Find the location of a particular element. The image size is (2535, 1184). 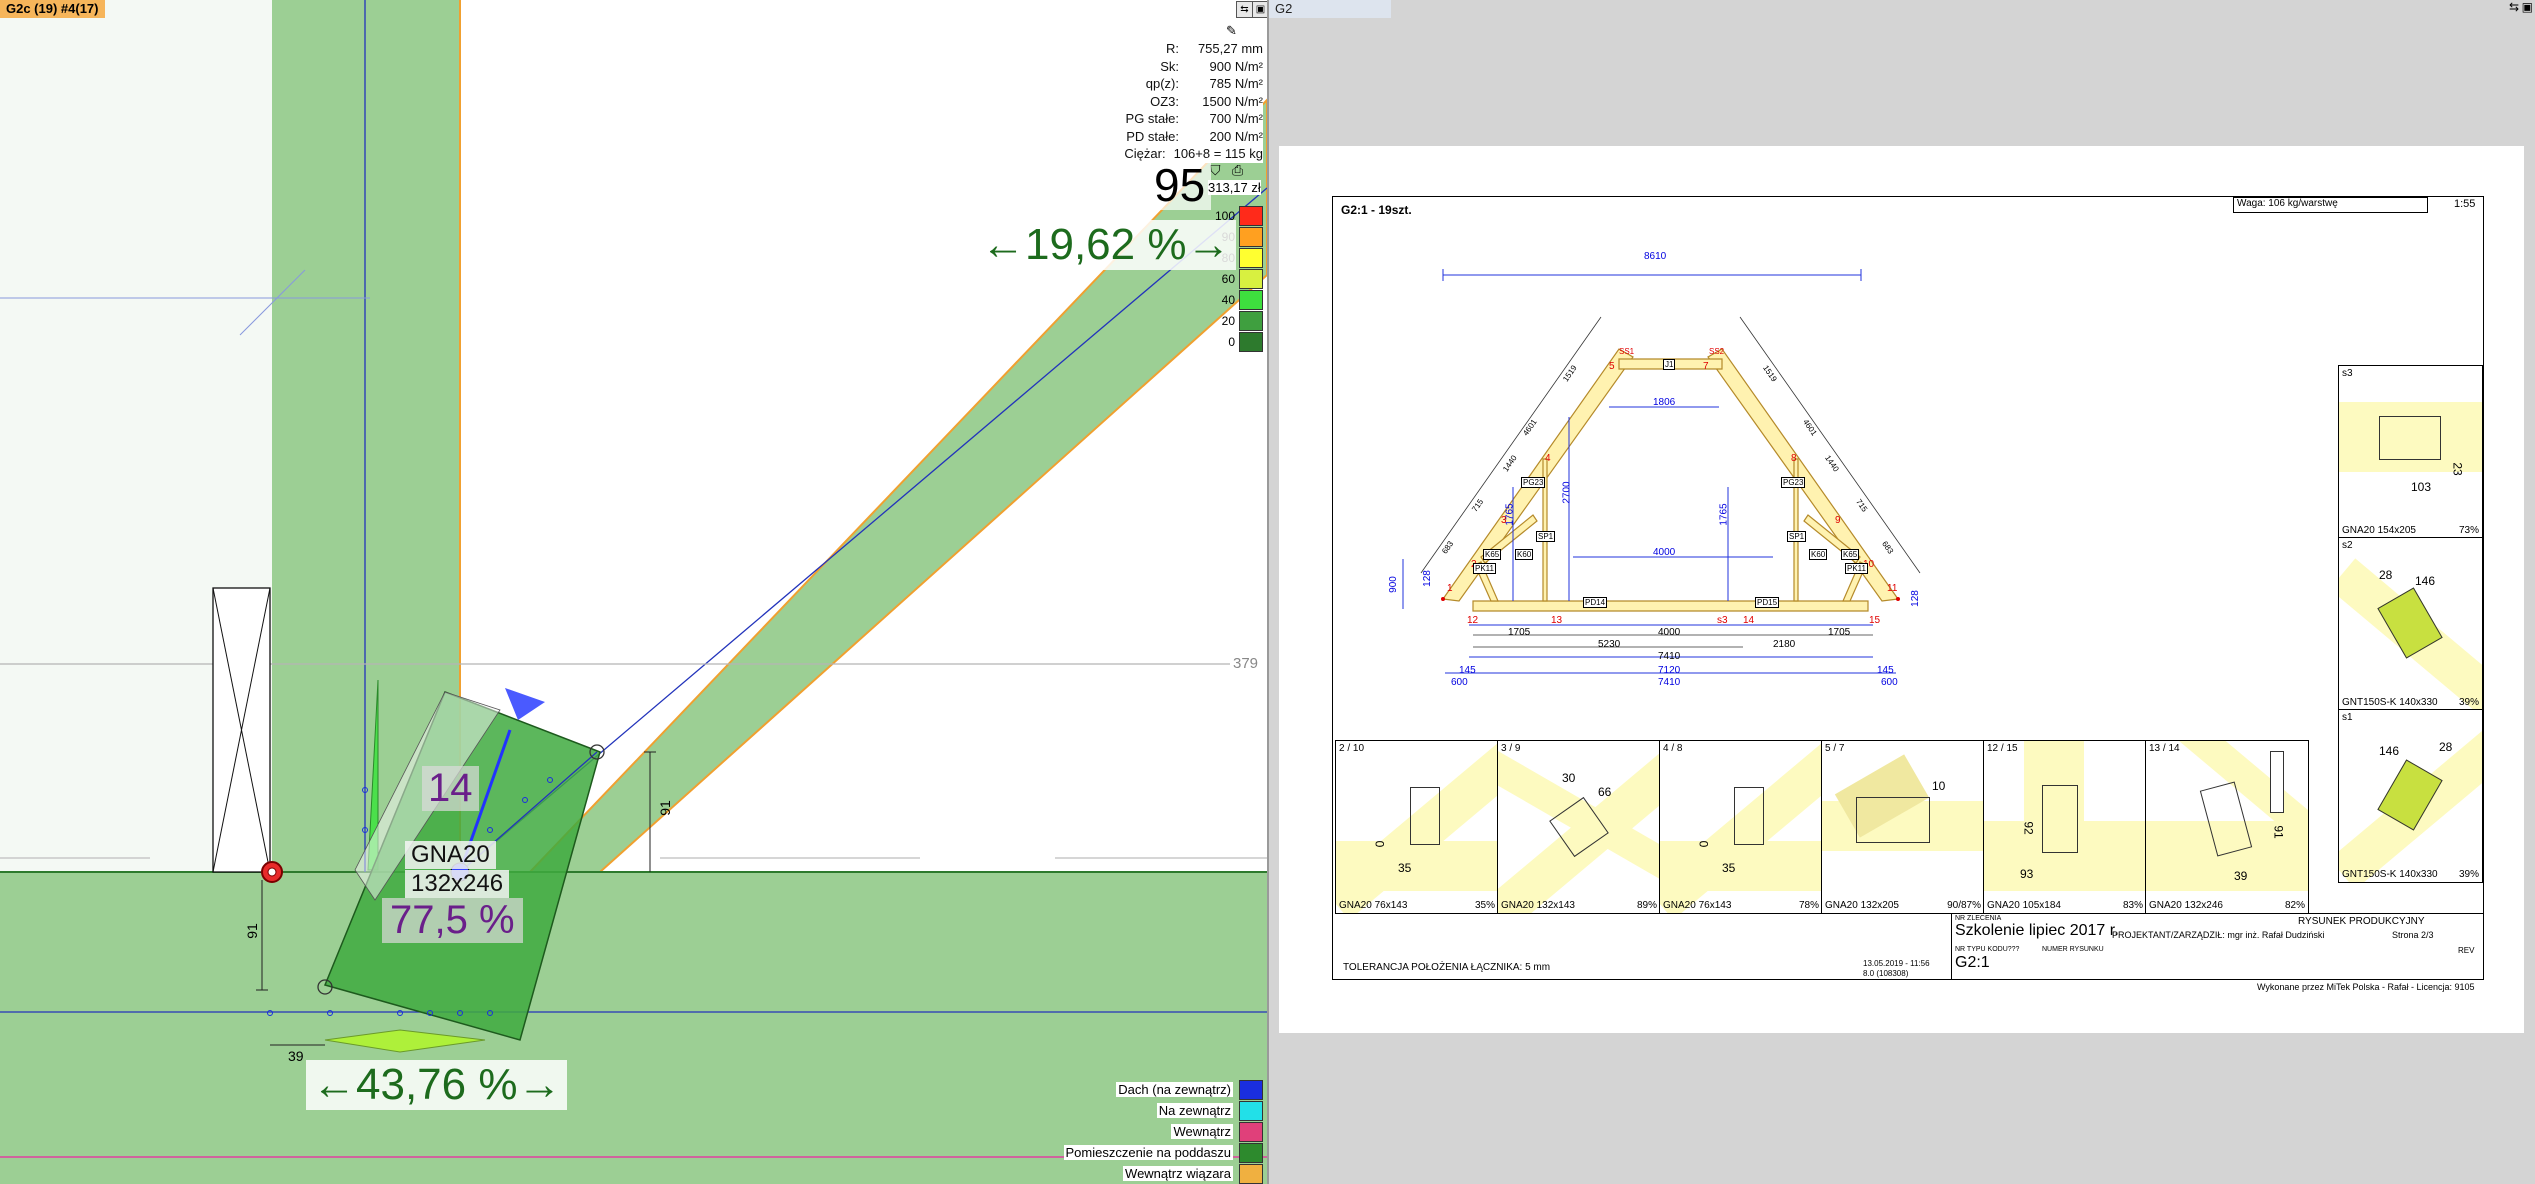

price-display: 313,17 zł is located at coordinates (1234, 187).